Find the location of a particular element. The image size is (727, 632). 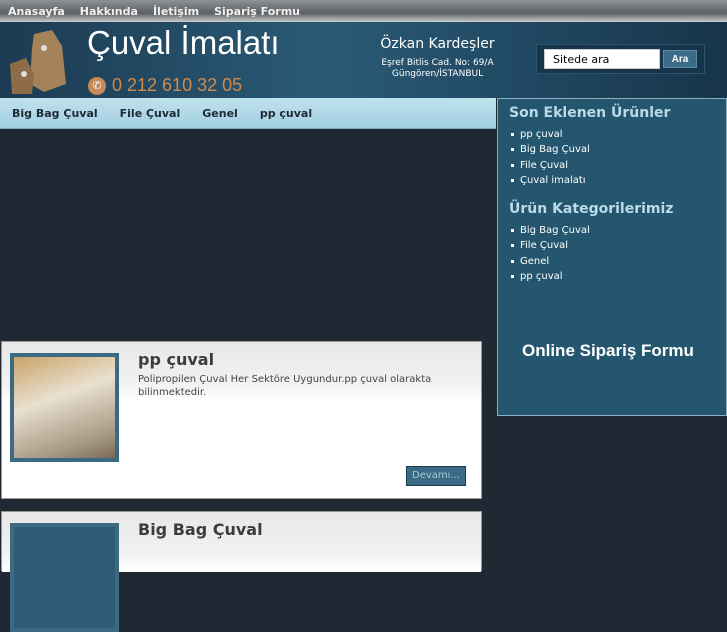

recent-title: Son Eklenen Ürünler is located at coordinates (590, 113).